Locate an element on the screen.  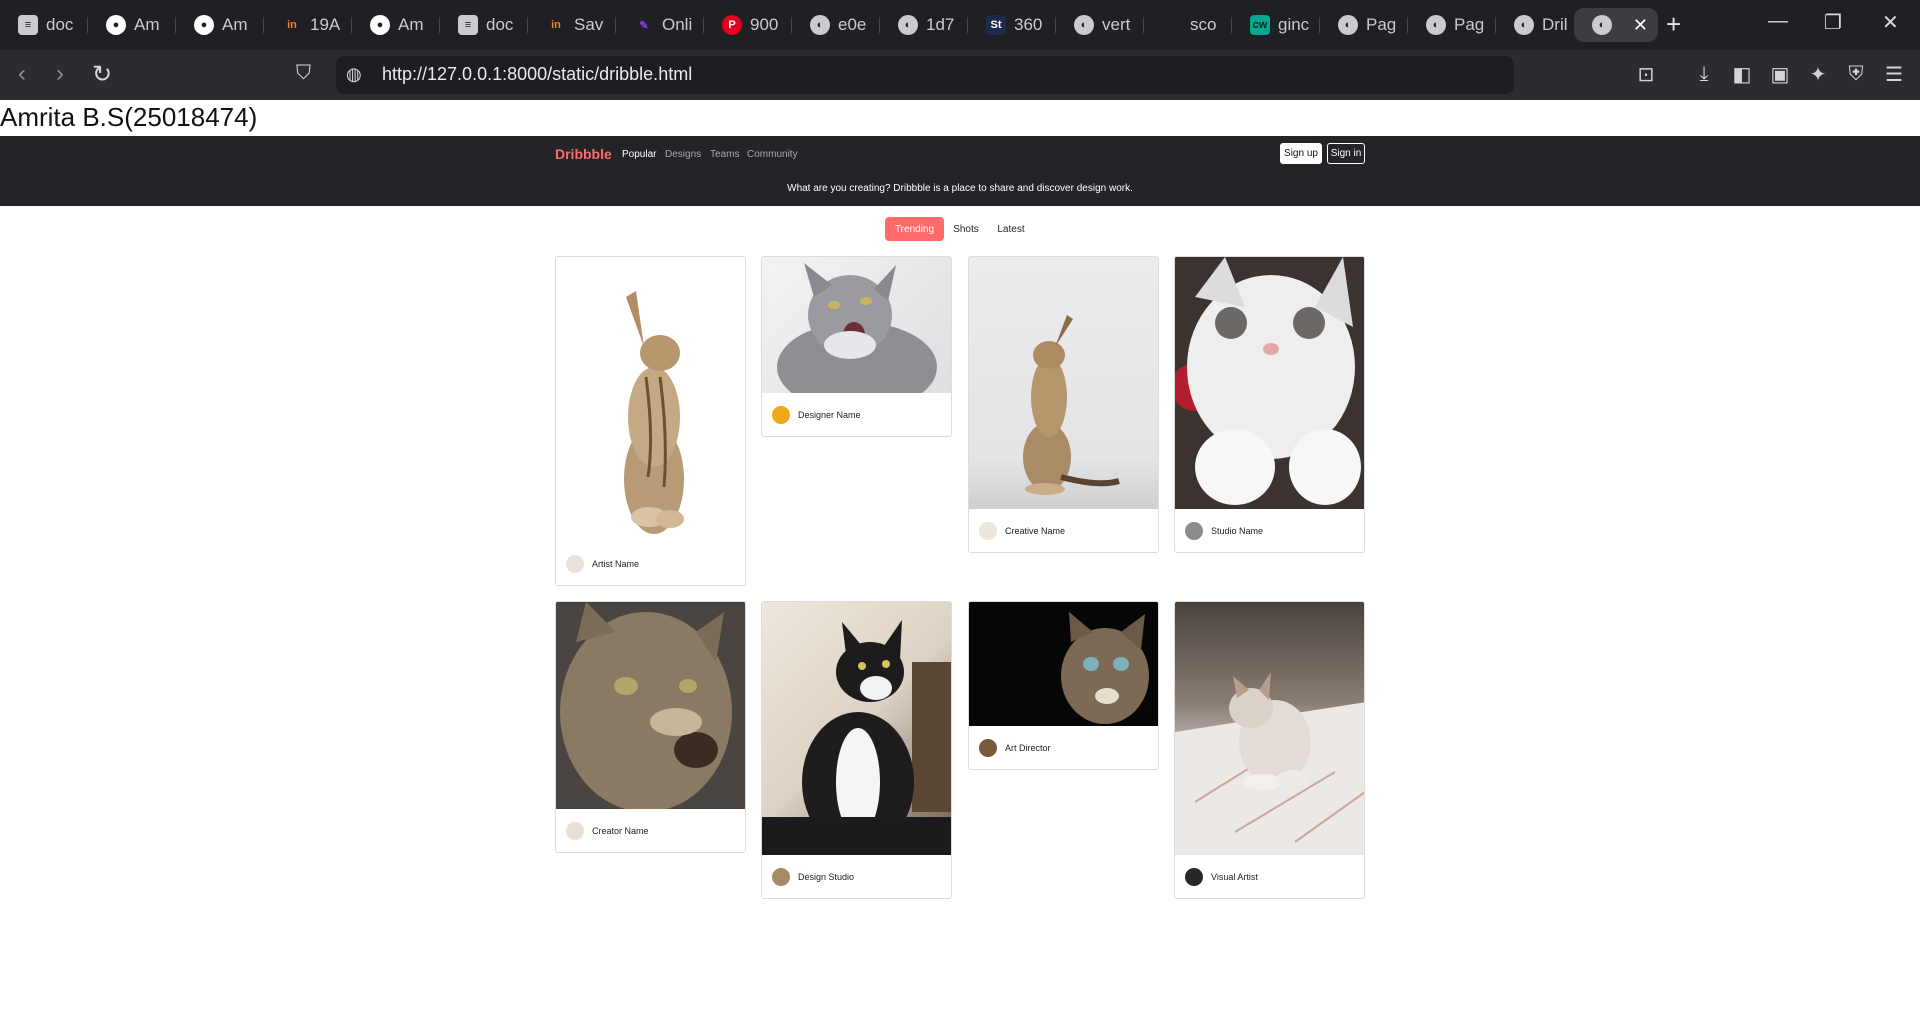
card-footer: Design Studio is located at coordinates (856, 876).